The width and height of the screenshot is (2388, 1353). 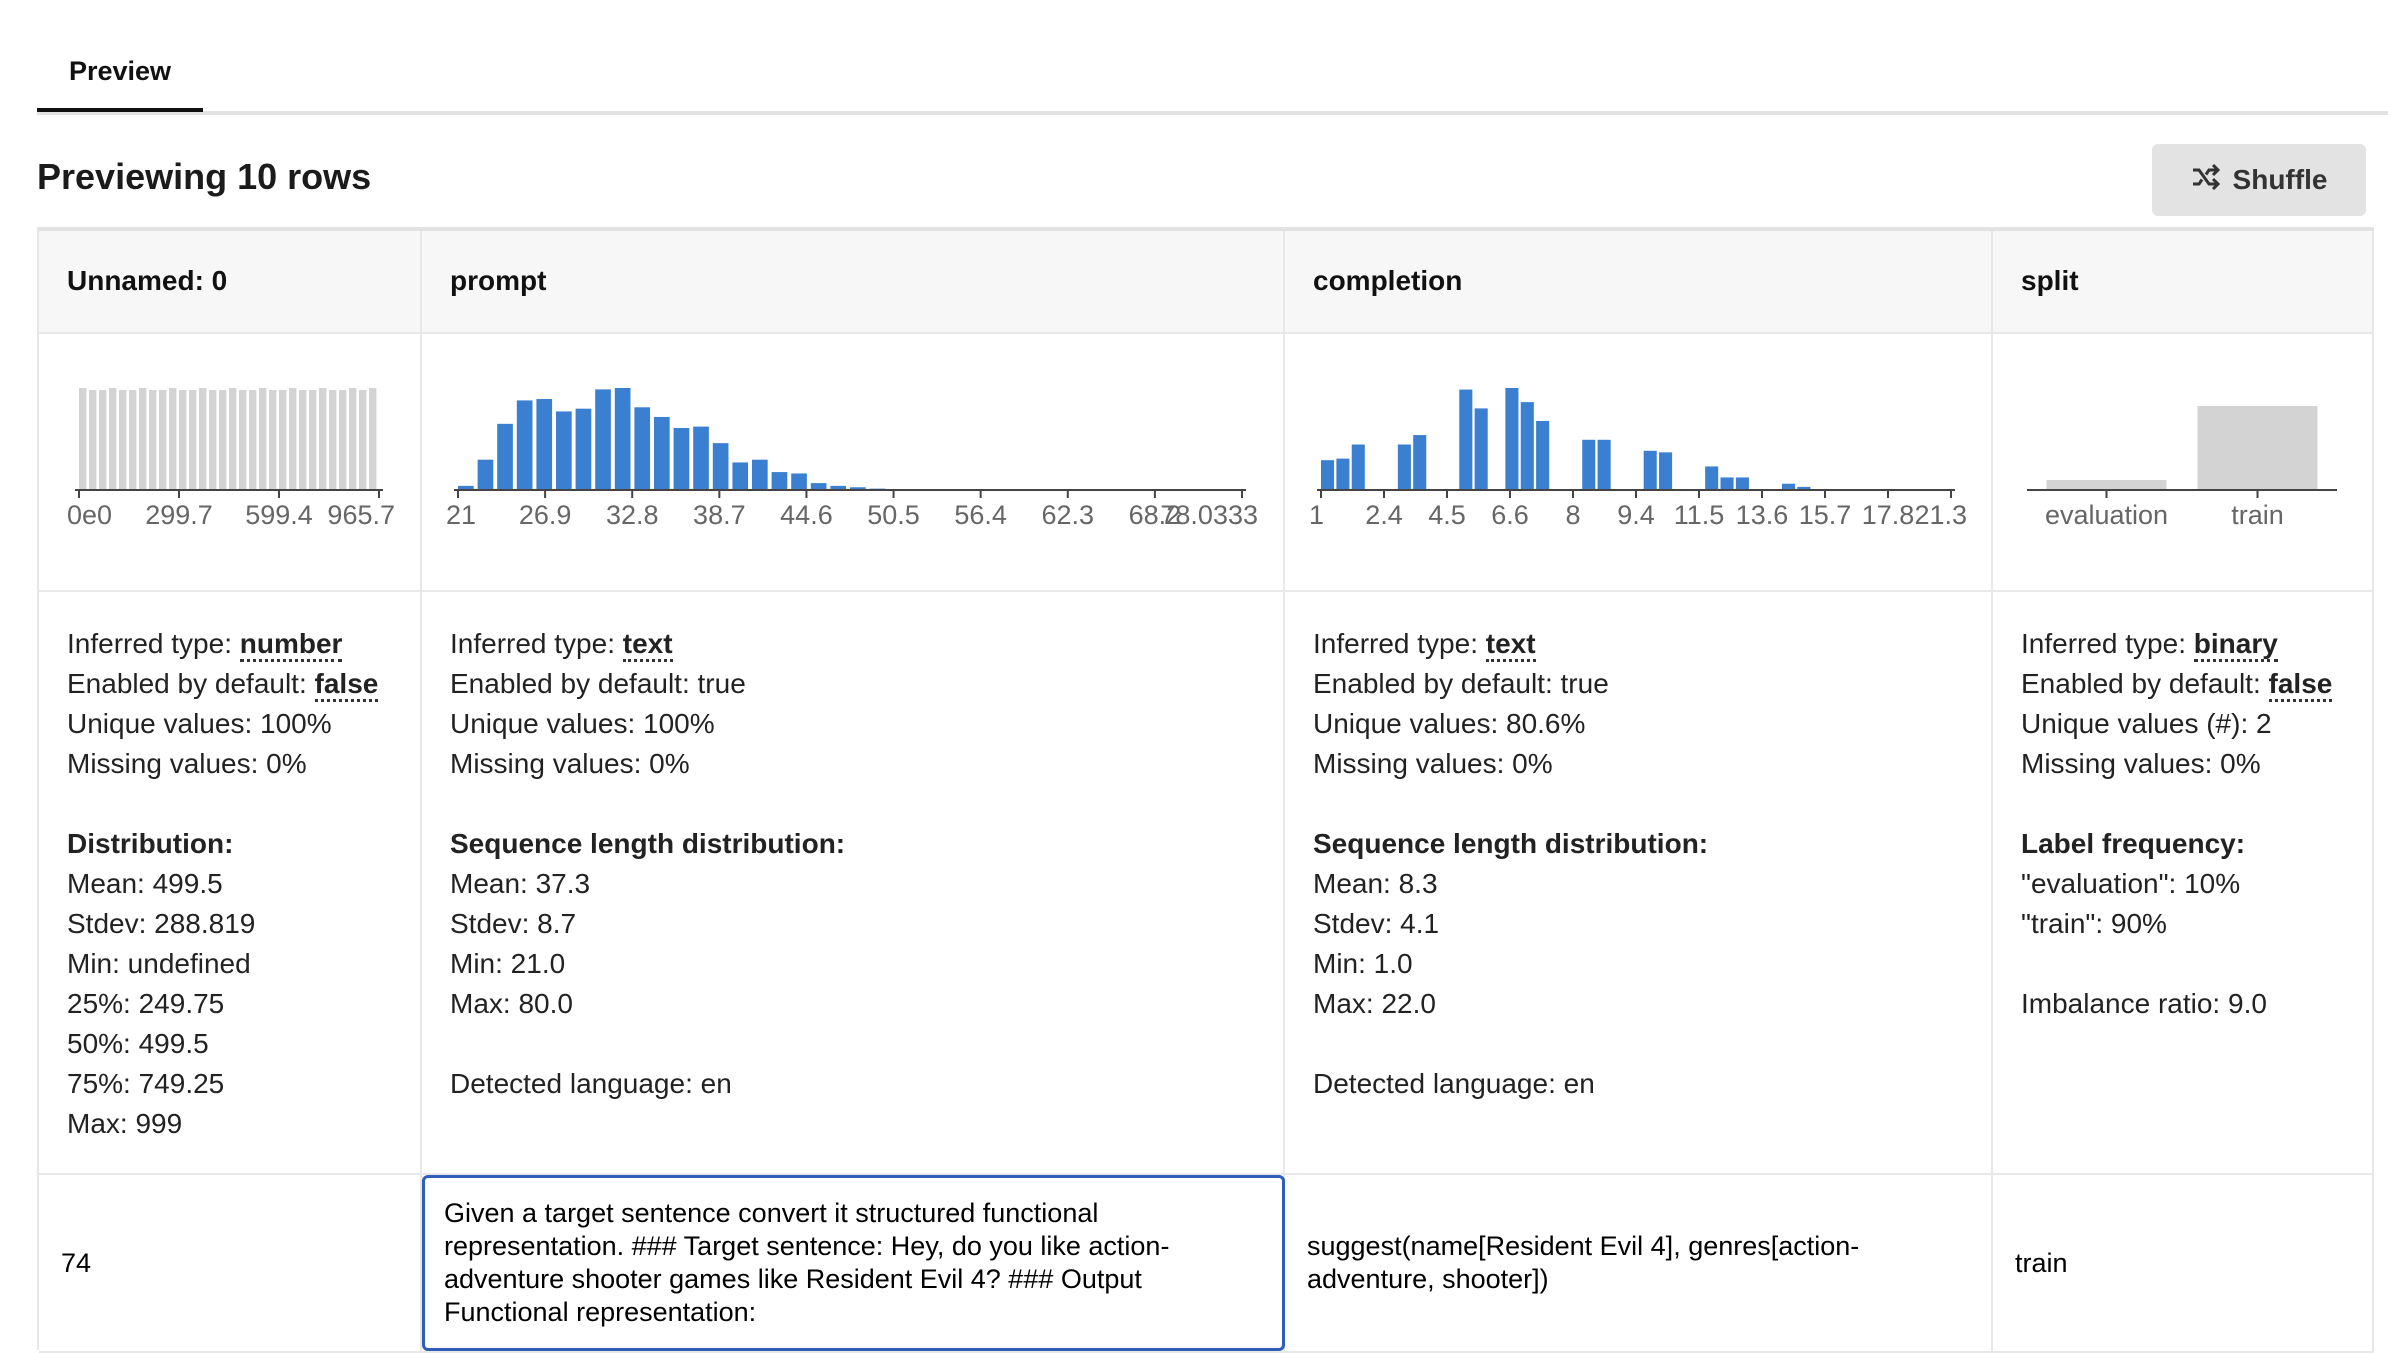 I want to click on column-header-label: split, so click(x=2050, y=280).